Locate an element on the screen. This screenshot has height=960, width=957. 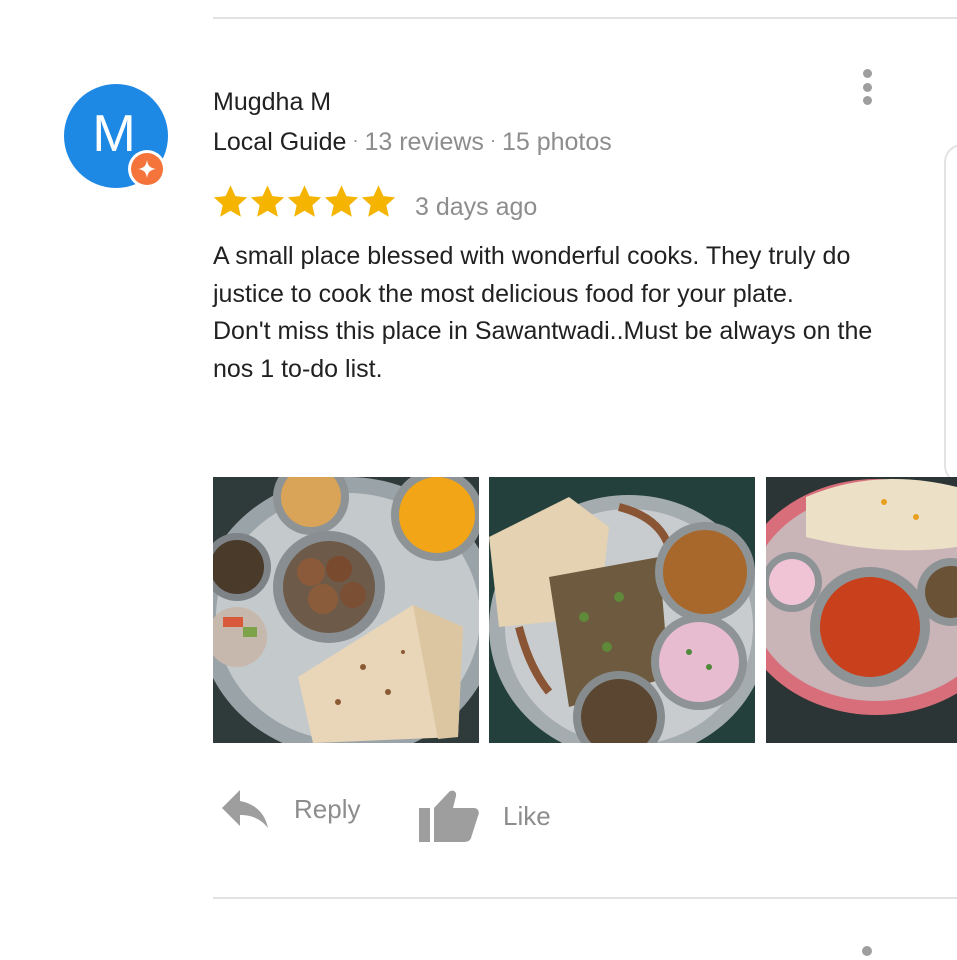
reply-label: Reply is located at coordinates (327, 808).